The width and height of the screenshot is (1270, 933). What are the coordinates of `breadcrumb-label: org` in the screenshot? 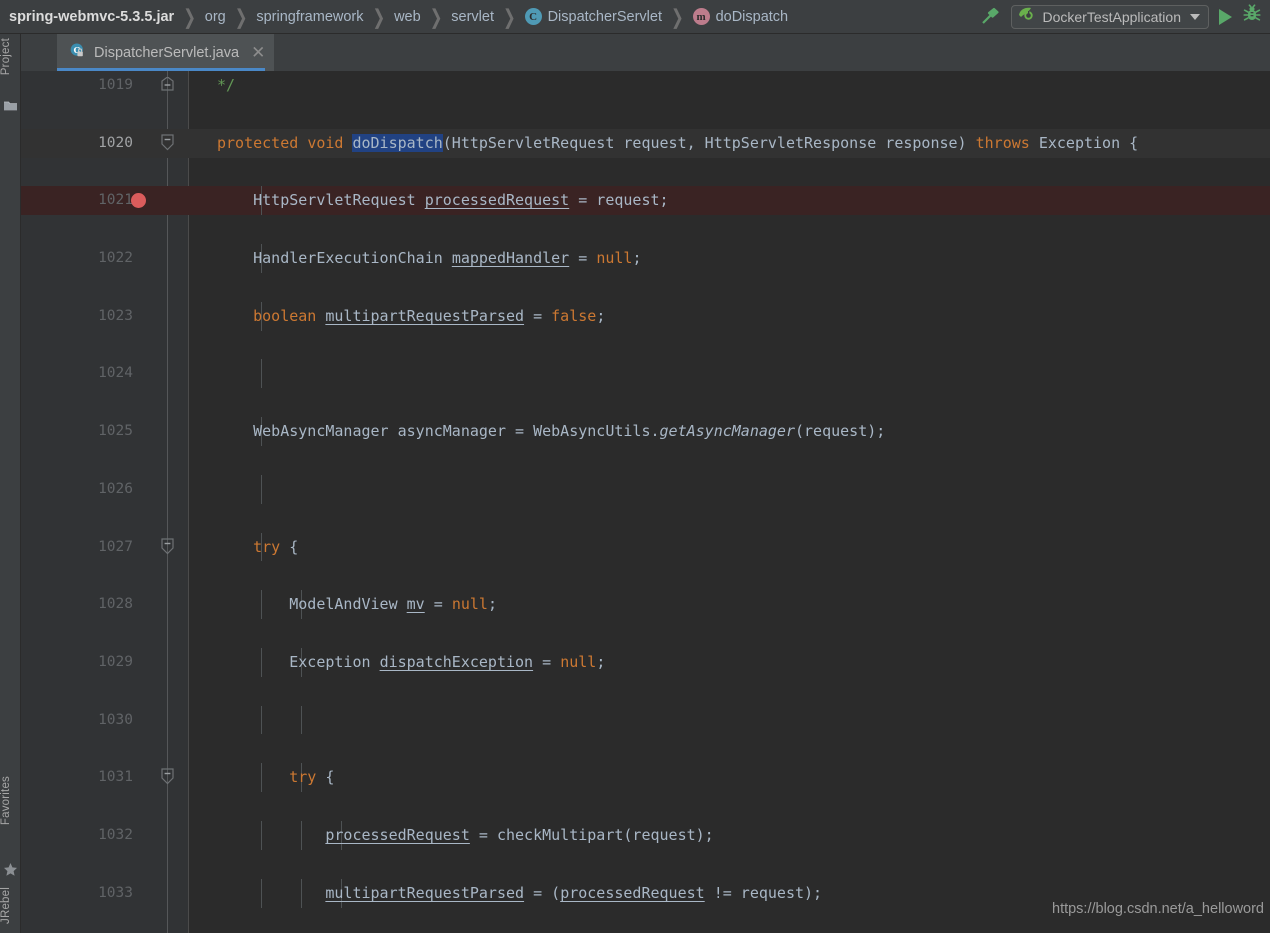 It's located at (215, 16).